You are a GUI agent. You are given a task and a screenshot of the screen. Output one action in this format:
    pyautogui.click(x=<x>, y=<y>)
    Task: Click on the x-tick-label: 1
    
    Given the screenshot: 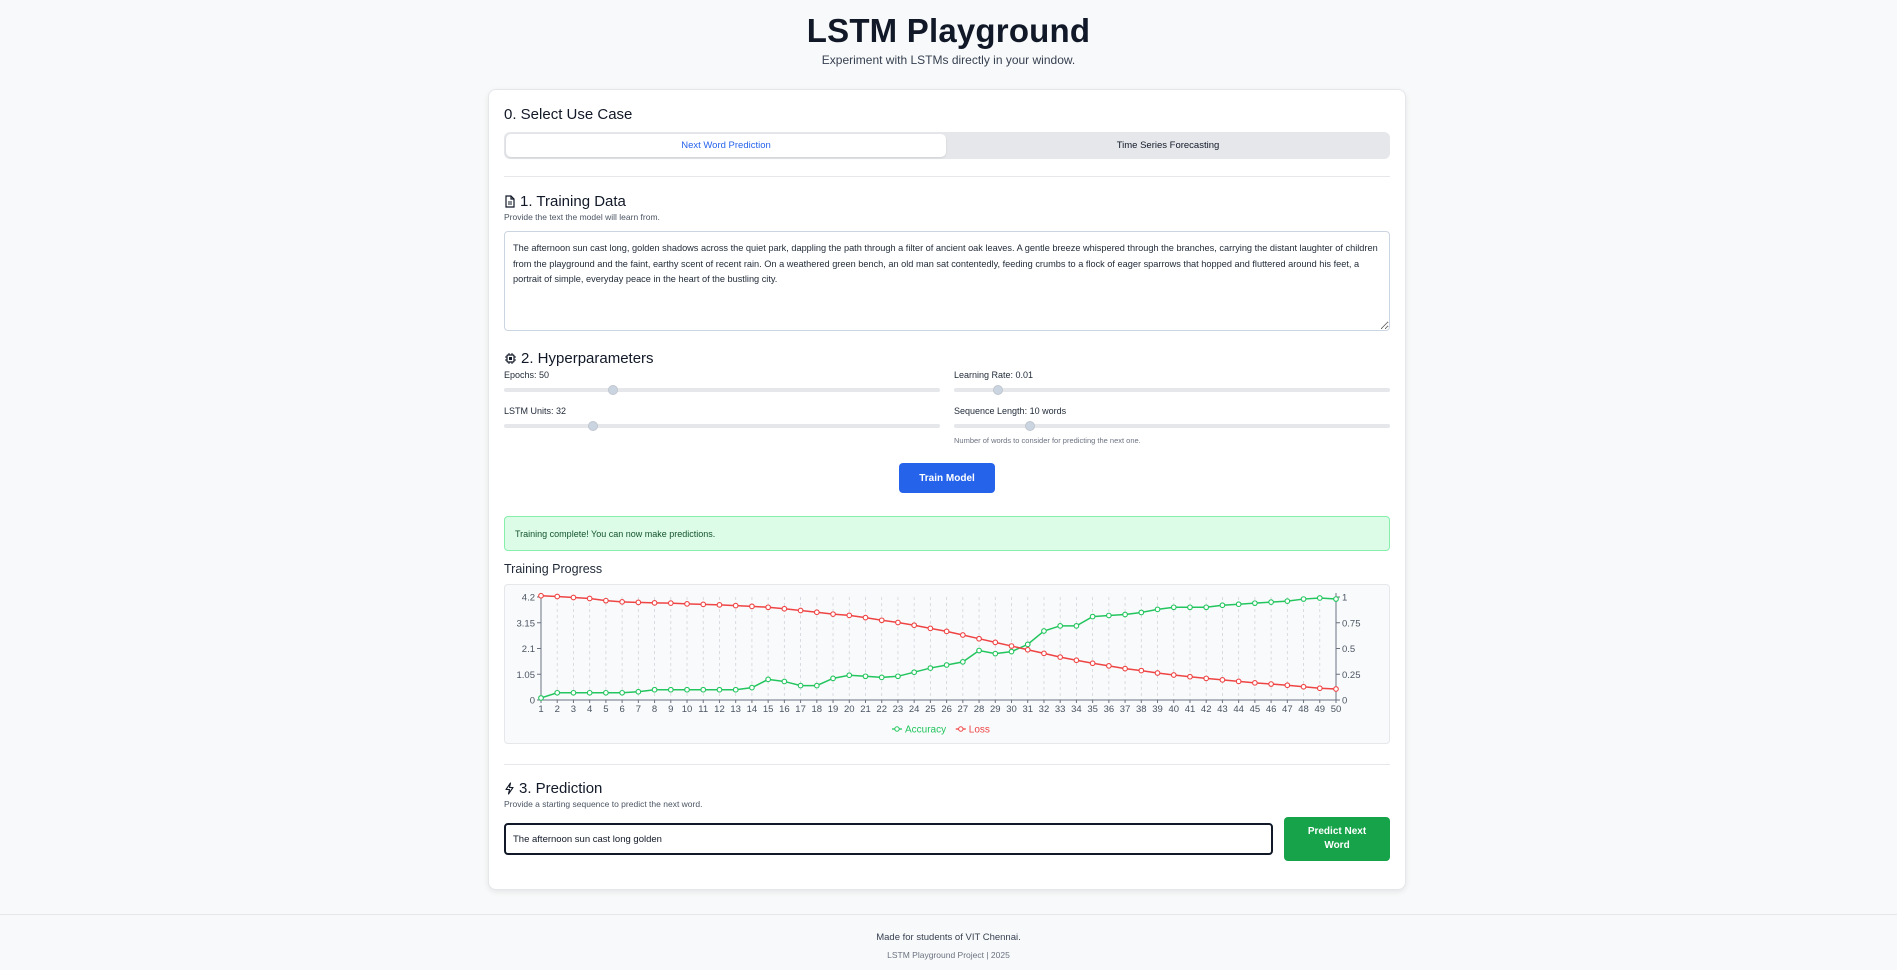 What is the action you would take?
    pyautogui.click(x=540, y=709)
    